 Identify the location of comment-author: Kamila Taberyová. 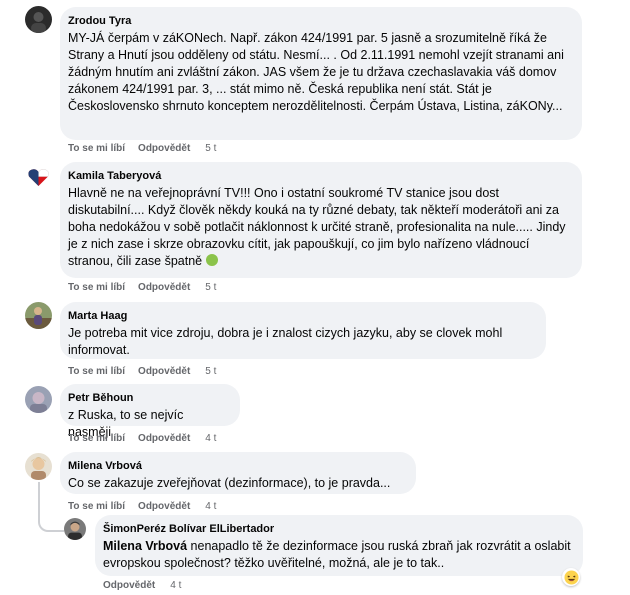
(319, 176).